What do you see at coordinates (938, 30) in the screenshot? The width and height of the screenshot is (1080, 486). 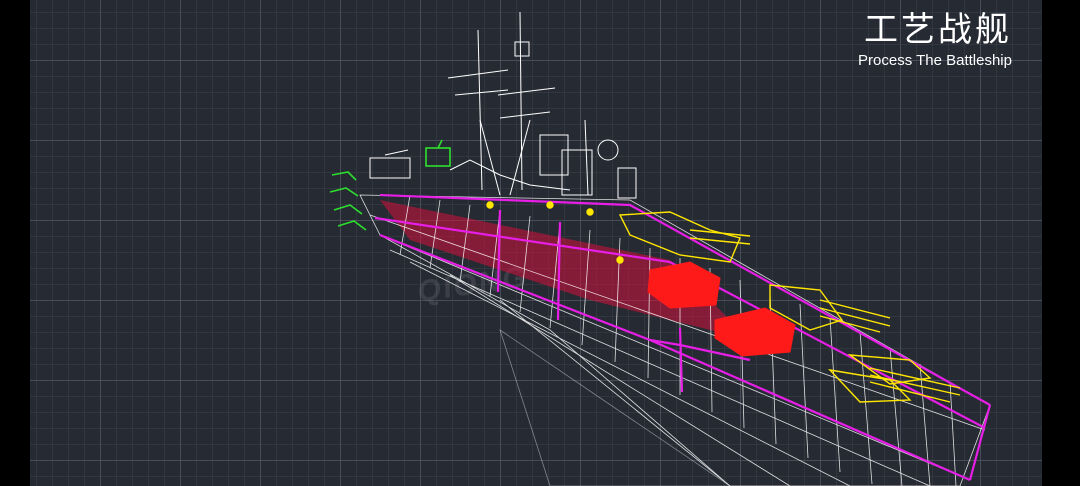 I see `title-chinese: 工艺战舰` at bounding box center [938, 30].